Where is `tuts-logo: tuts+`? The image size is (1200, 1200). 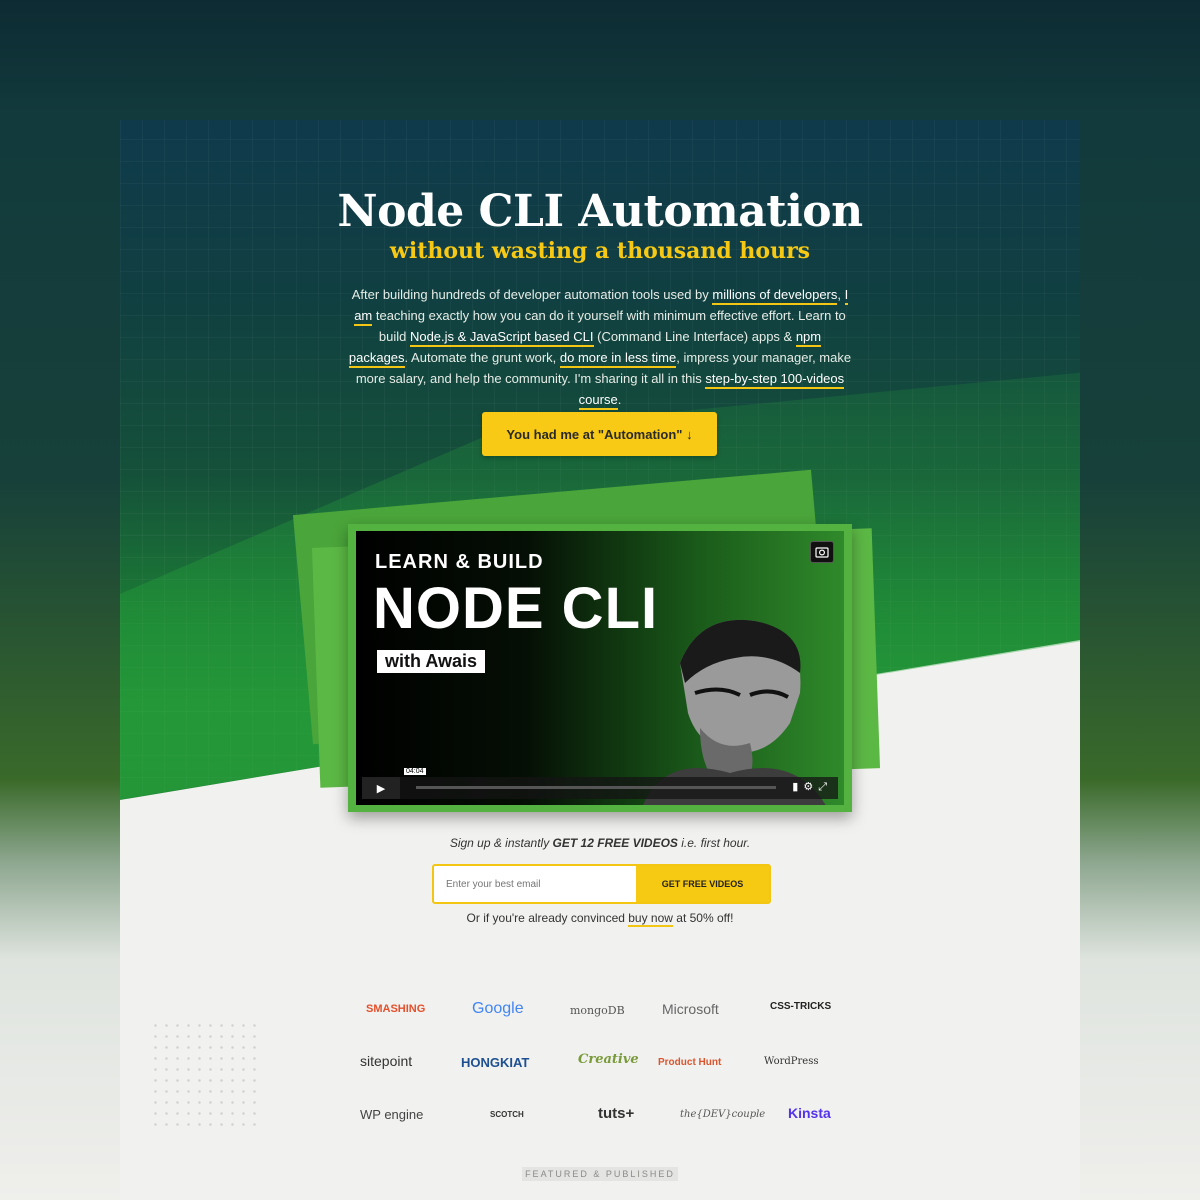
tuts-logo: tuts+ is located at coordinates (616, 1113).